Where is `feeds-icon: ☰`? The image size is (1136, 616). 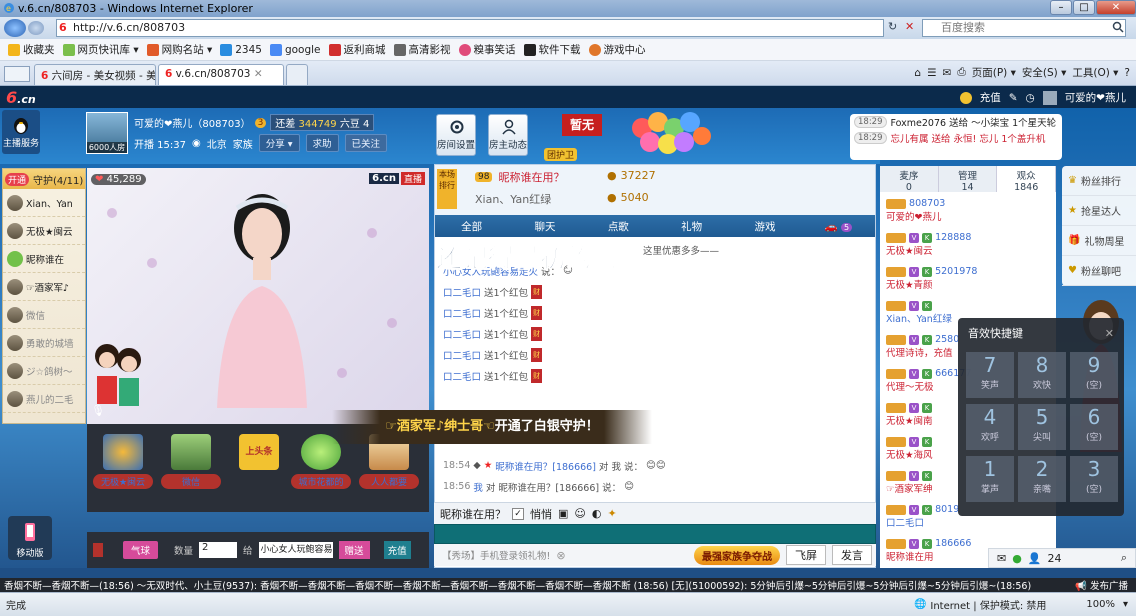
feeds-icon: ☰ is located at coordinates (931, 73).